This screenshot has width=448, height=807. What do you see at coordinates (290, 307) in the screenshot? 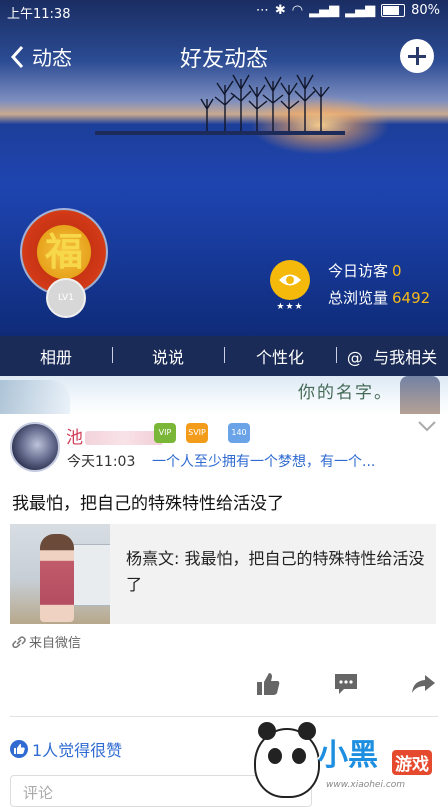
I see `rating-stars: ★★★` at bounding box center [290, 307].